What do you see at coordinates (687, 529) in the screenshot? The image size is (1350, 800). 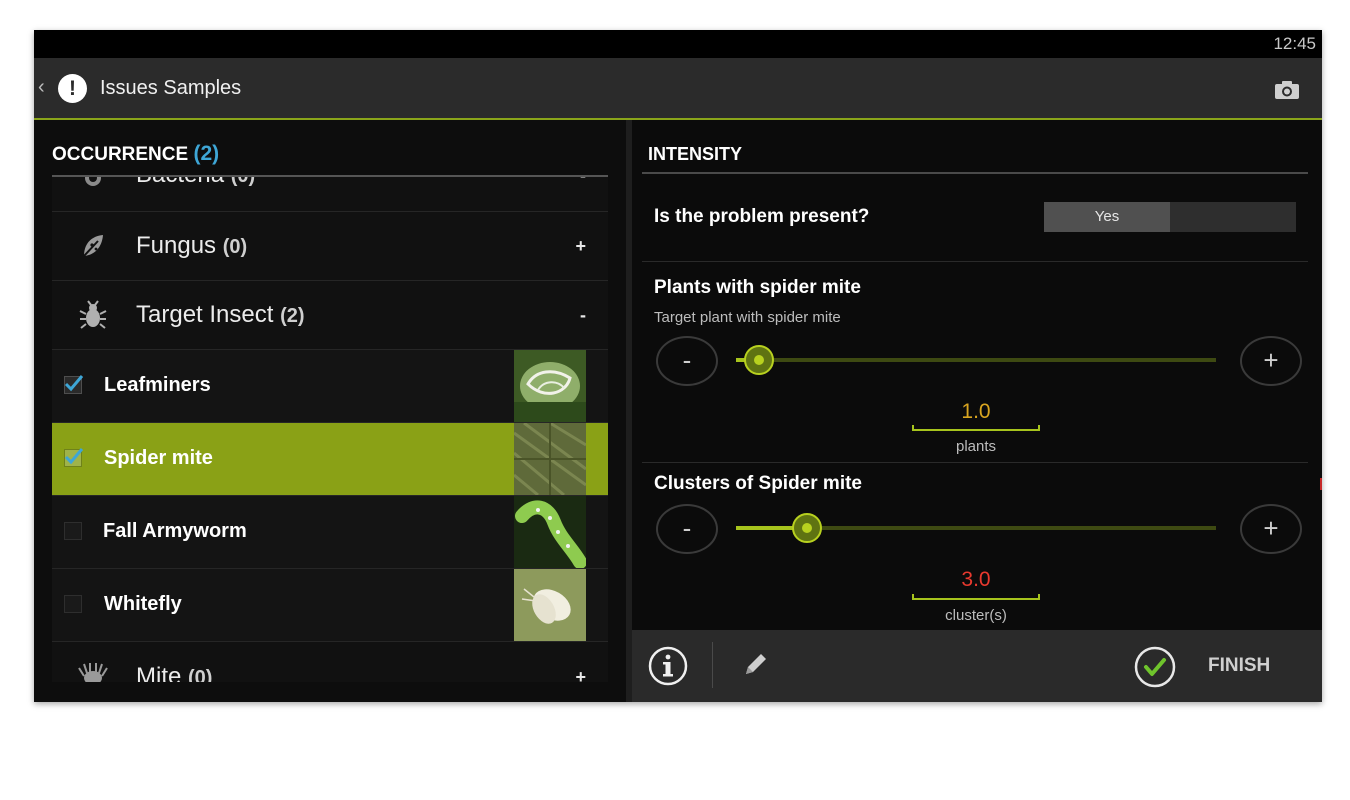 I see `clusters-decrement-button: -` at bounding box center [687, 529].